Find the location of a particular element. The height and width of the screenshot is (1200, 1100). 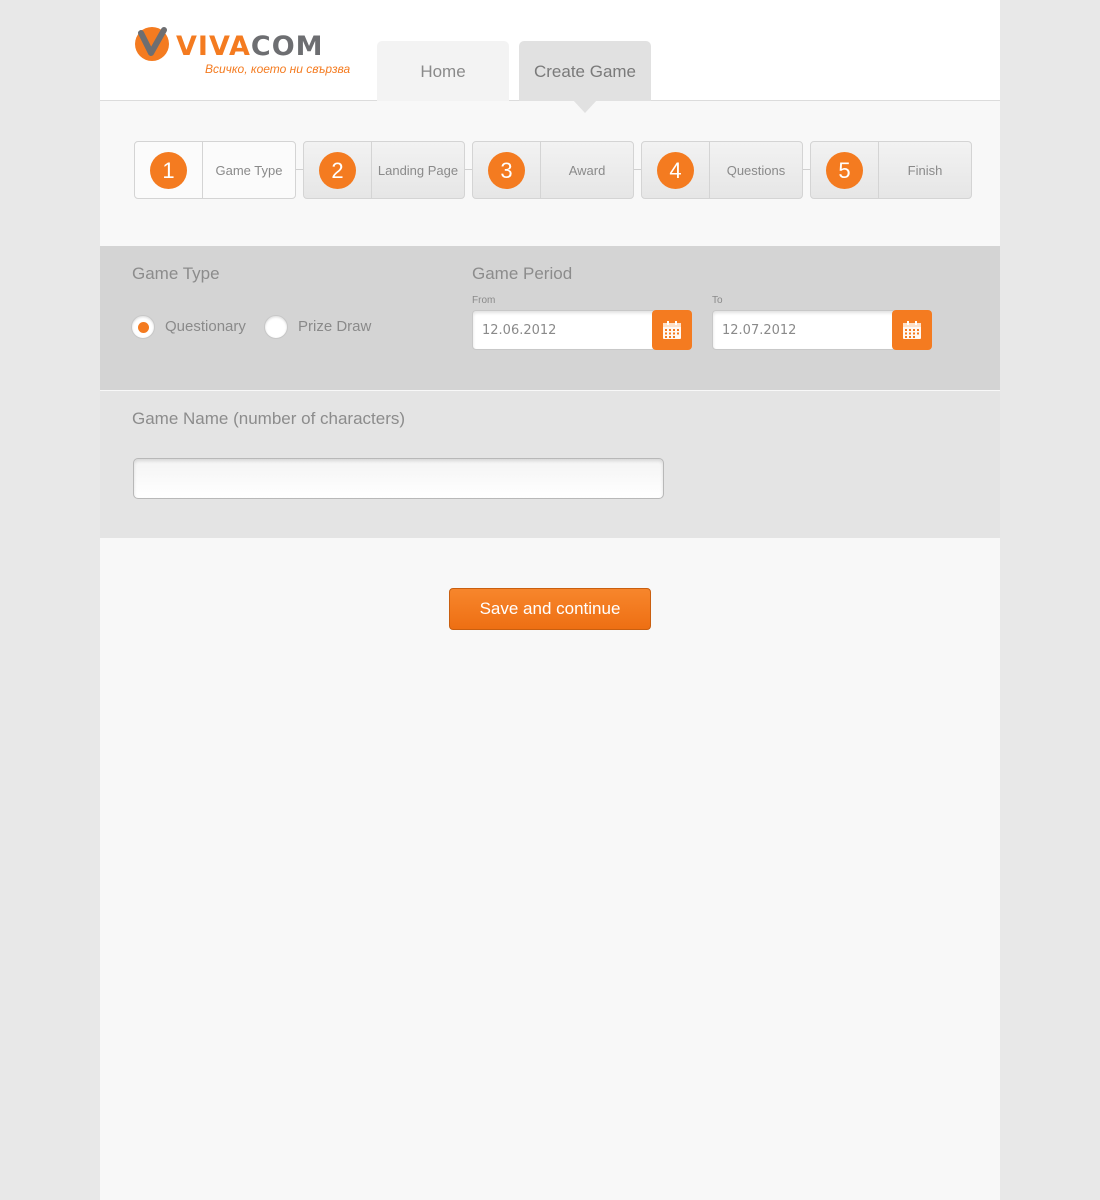

step-number-box: 2 is located at coordinates (338, 170).